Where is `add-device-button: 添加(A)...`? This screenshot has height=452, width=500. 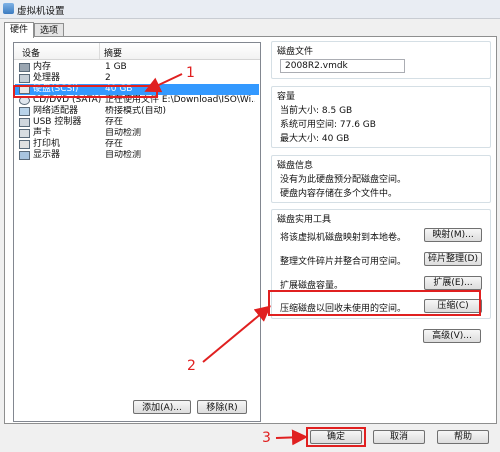
add-device-button: 添加(A)... is located at coordinates (162, 407).